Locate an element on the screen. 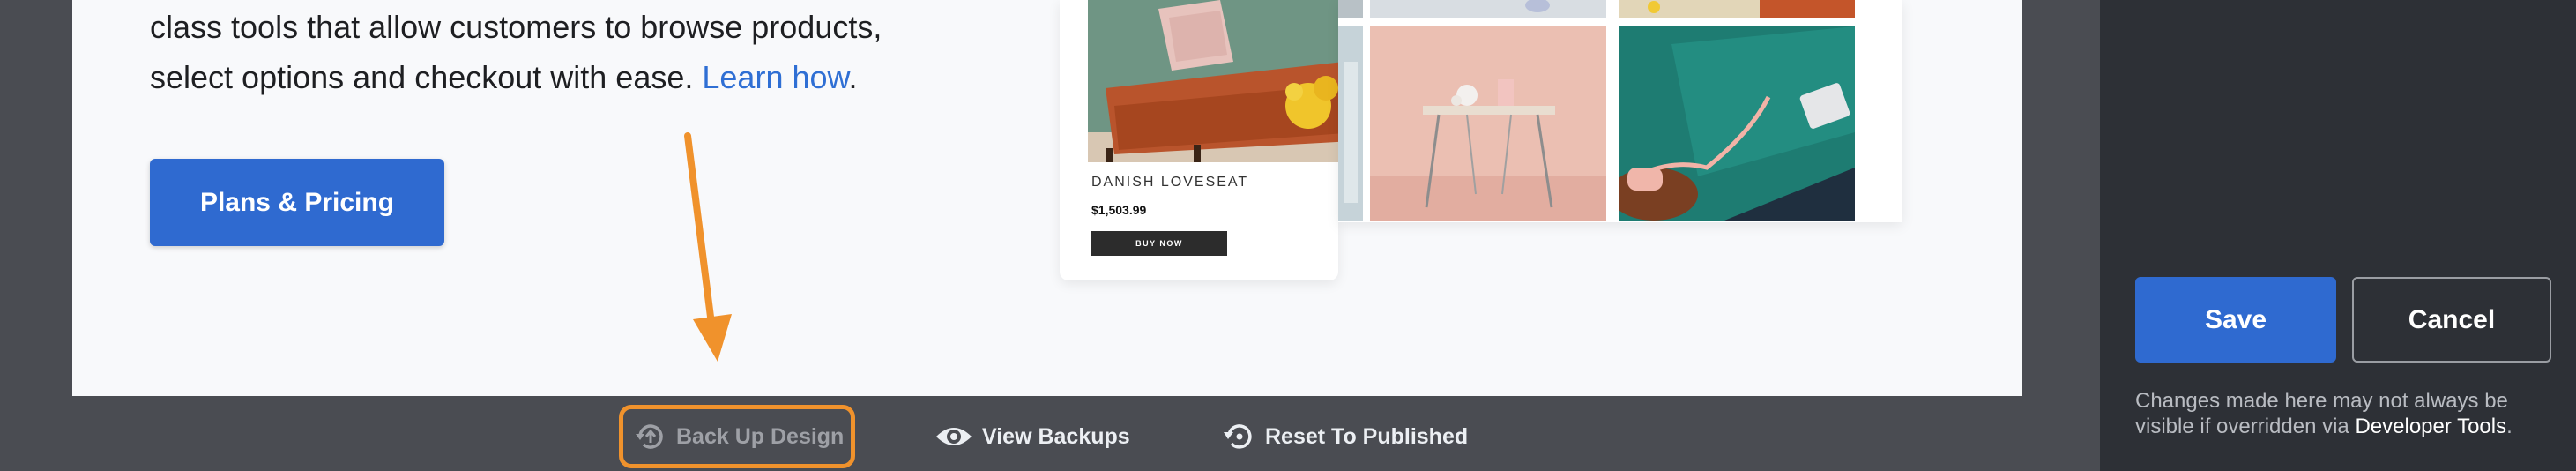 This screenshot has height=471, width=2576. product-card: DANISH LOVESEAT $1,503.99 BUY NOW is located at coordinates (1208, 140).